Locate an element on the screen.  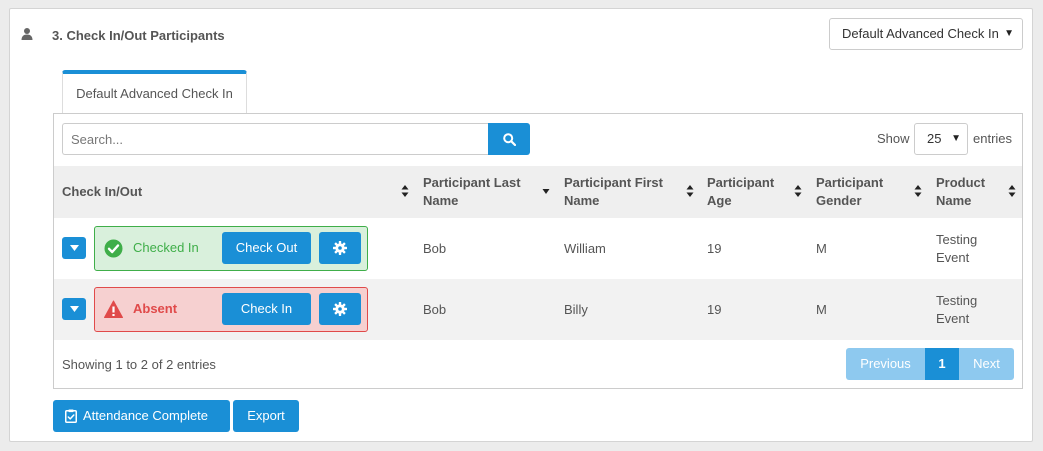
tab-default-advanced-check-in: Default Advanced Check In is located at coordinates (154, 92).